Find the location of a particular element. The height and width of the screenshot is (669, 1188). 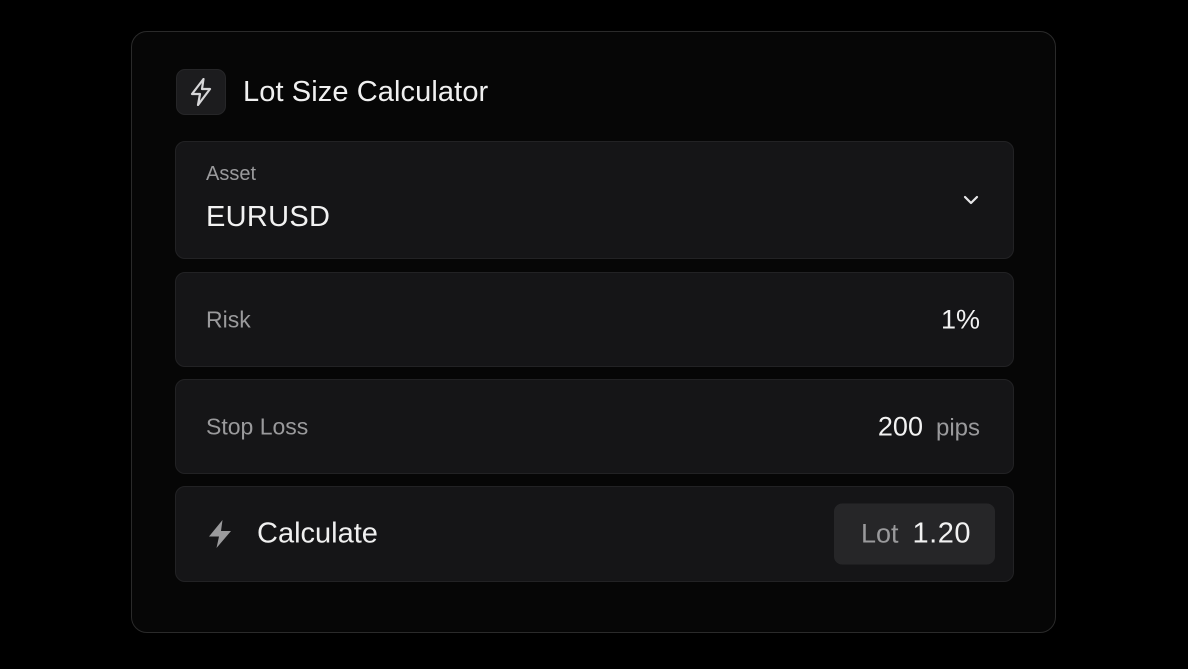

risk-label: Risk is located at coordinates (228, 319).